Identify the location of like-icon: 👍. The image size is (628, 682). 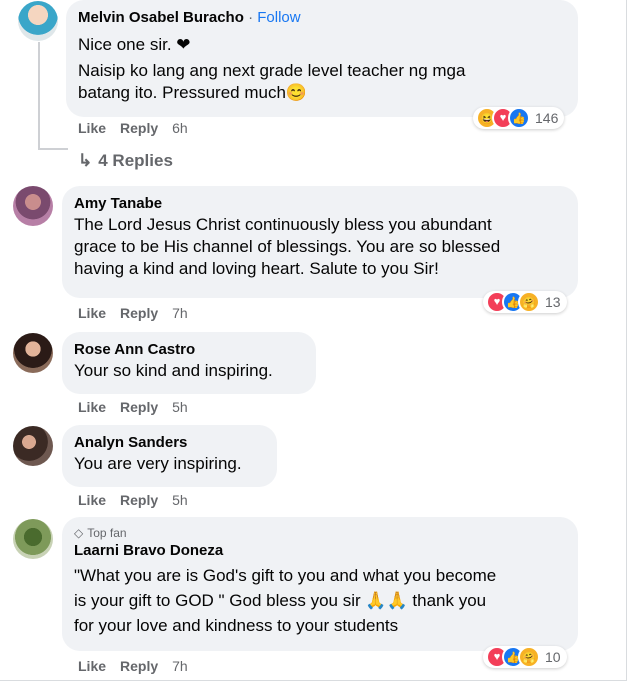
(519, 118).